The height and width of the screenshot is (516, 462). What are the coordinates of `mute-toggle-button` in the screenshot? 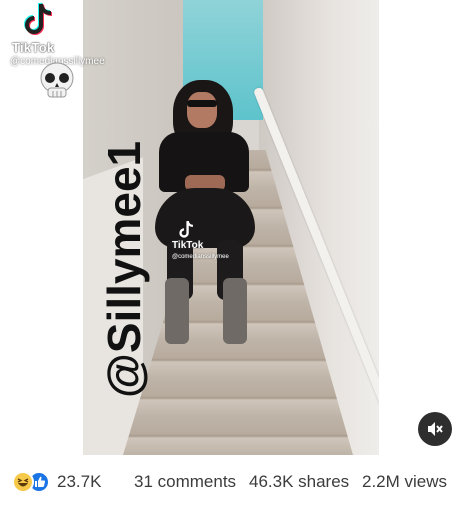 It's located at (435, 429).